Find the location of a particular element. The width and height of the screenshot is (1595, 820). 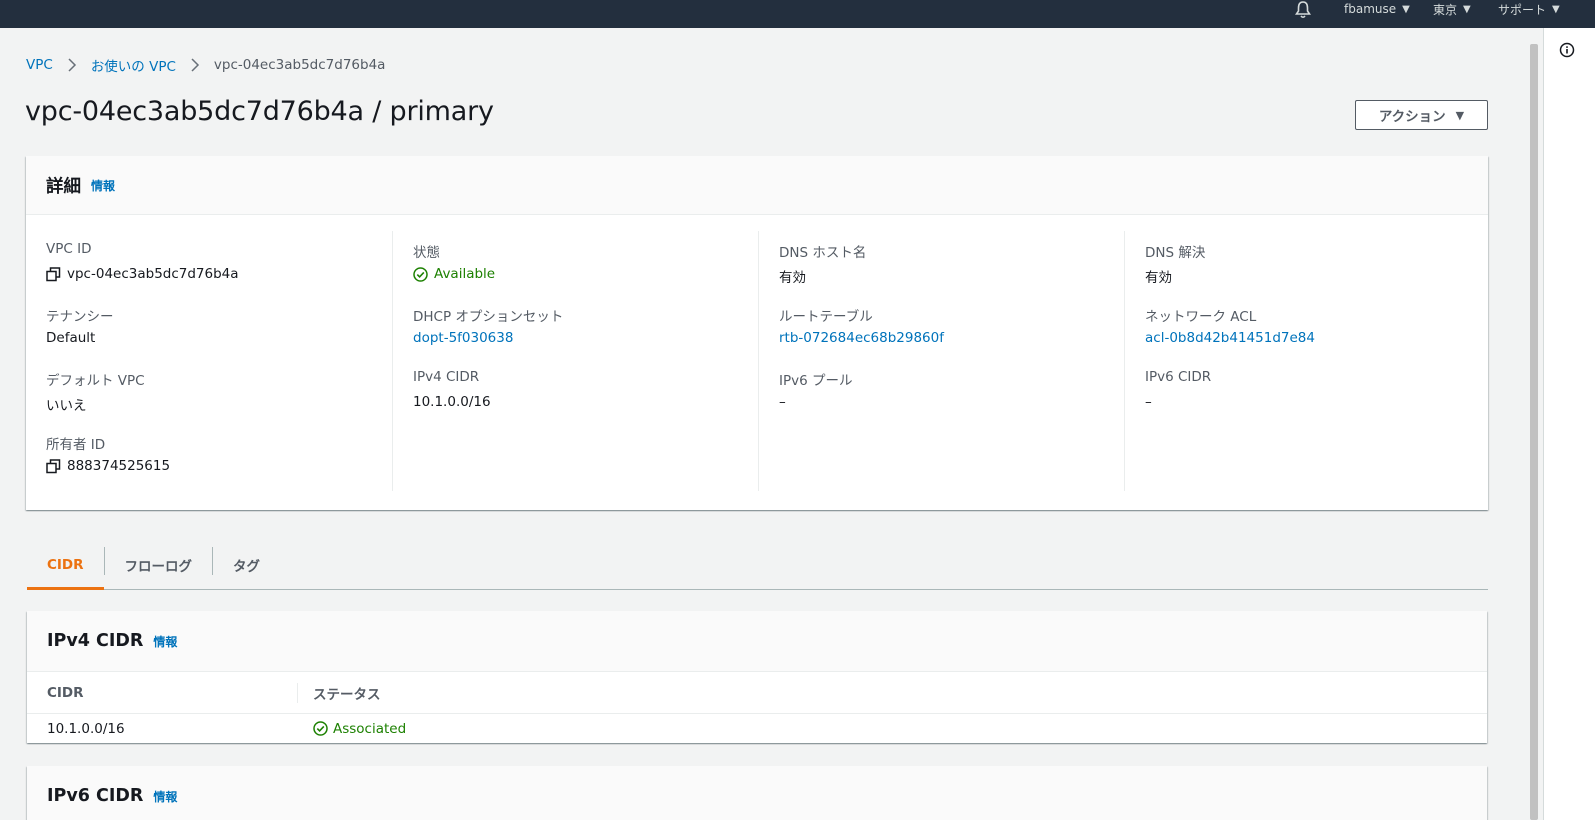

field-label: DHCP オプションセット is located at coordinates (488, 317).